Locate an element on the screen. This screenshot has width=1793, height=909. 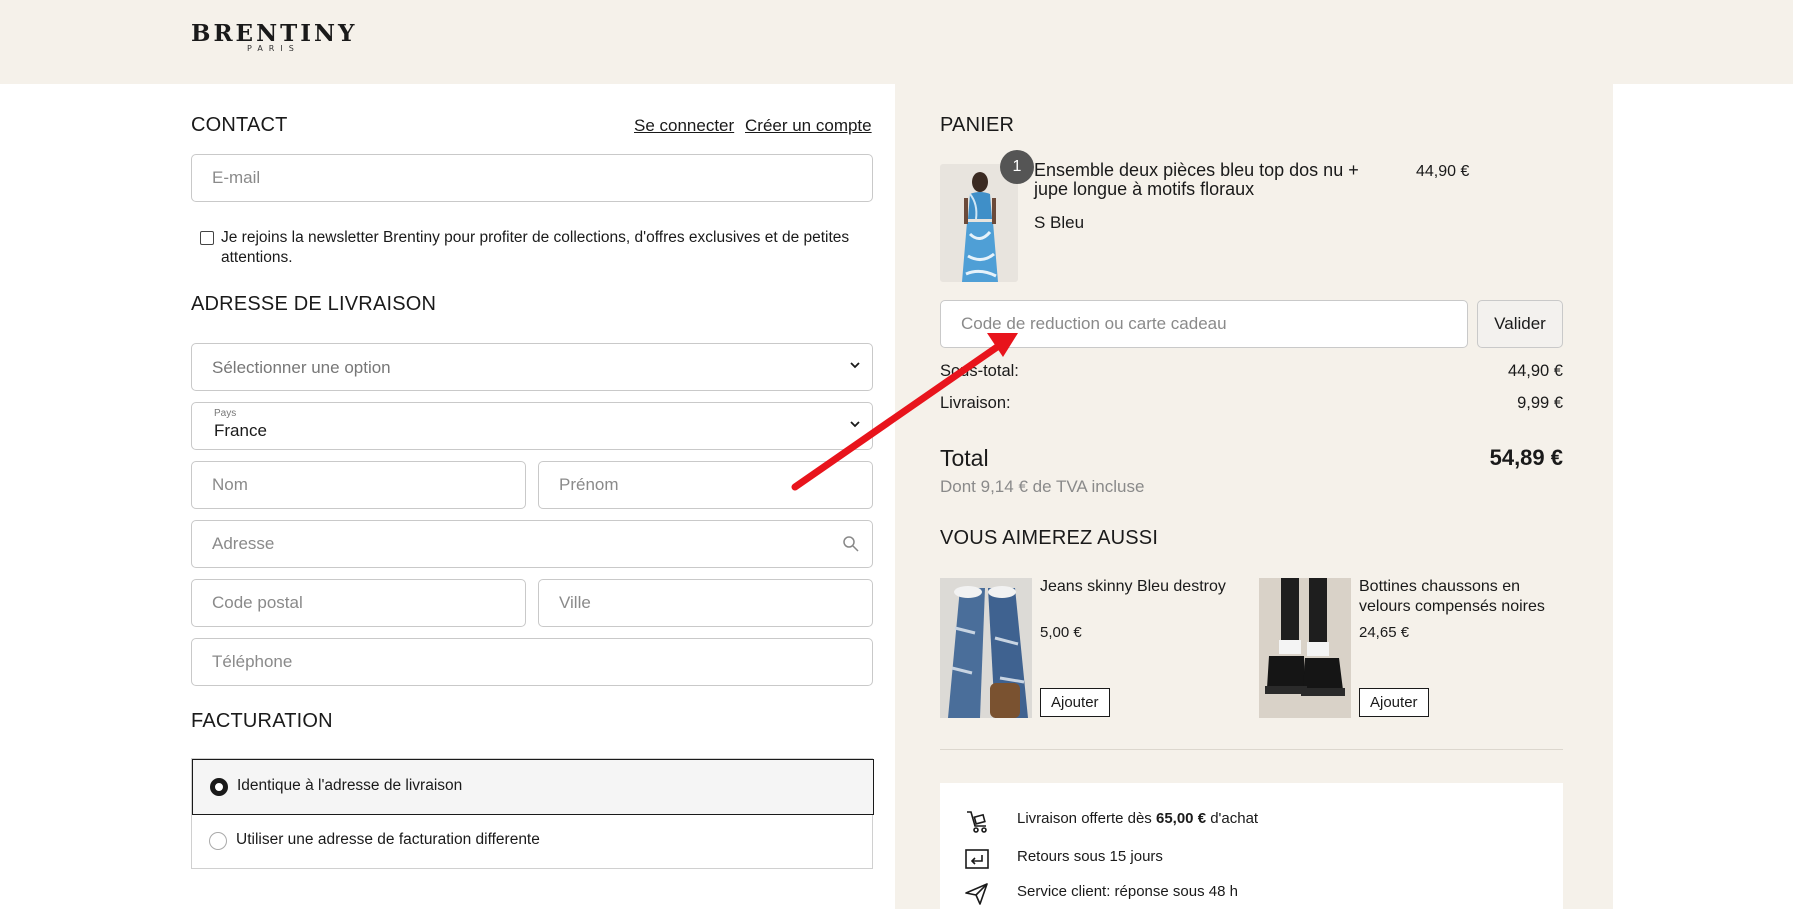
telephone-field-wrapper is located at coordinates (532, 662).